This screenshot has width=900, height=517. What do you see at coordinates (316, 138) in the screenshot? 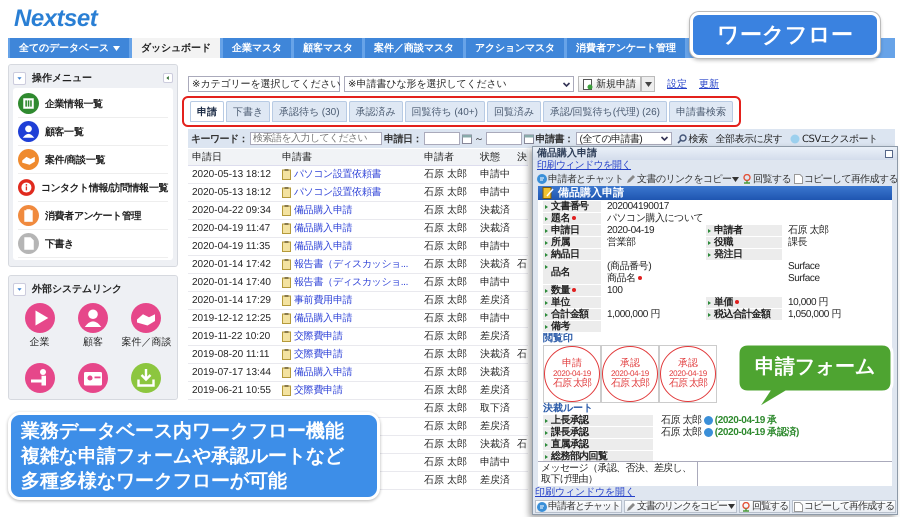
I see `keyword-field: 検索語を入力してください` at bounding box center [316, 138].